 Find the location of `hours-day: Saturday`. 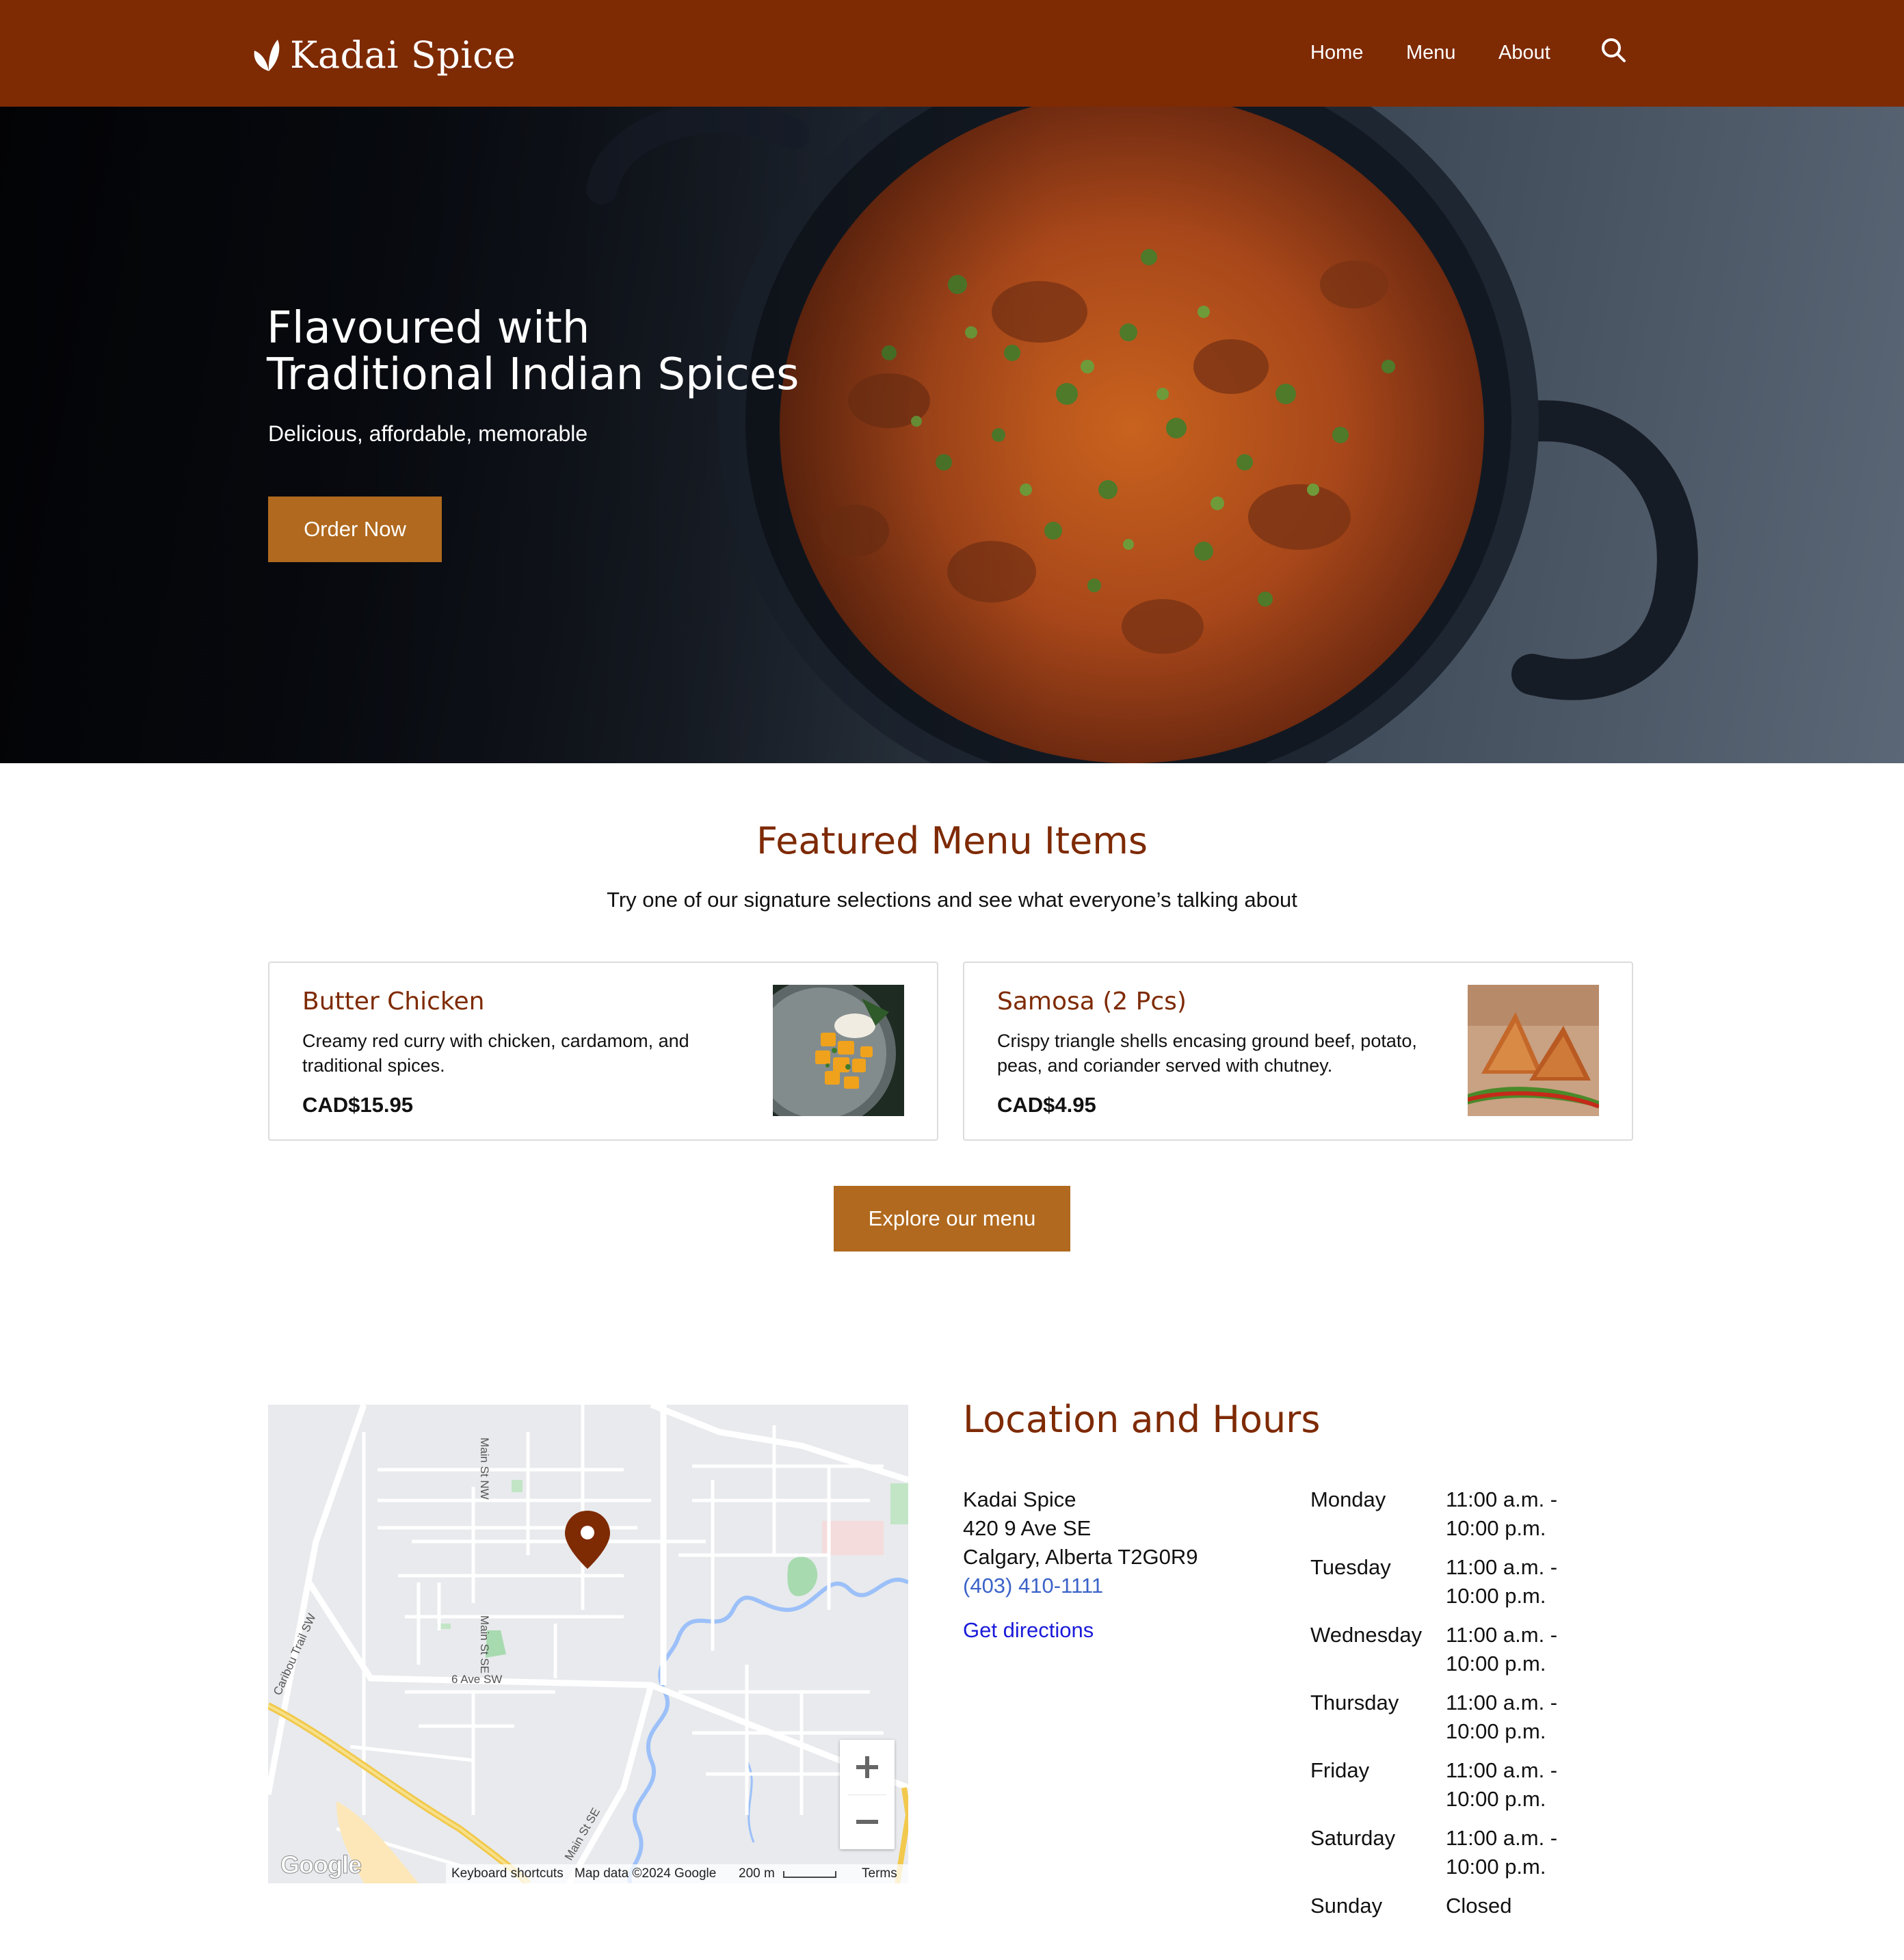

hours-day: Saturday is located at coordinates (1353, 1838).